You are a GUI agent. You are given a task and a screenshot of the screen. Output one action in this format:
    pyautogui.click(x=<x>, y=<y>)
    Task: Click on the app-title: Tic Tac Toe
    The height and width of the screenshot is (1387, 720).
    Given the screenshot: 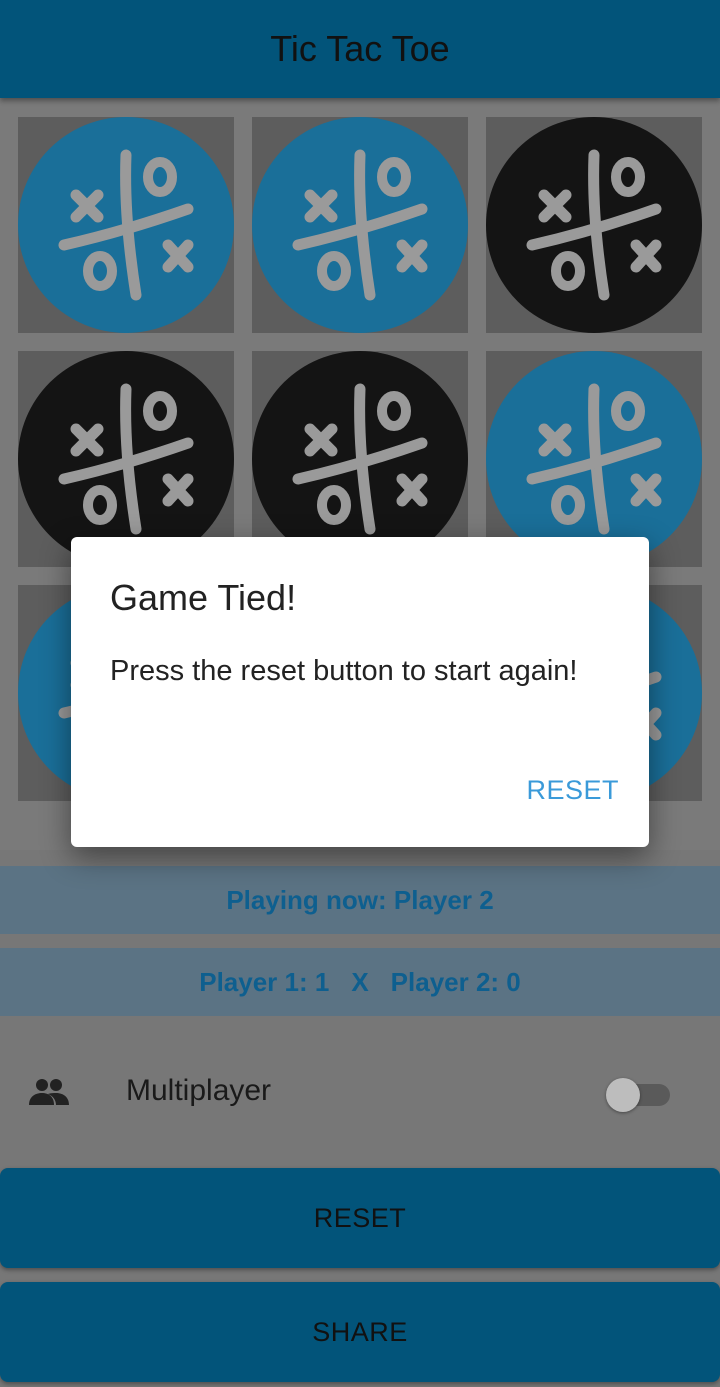 What is the action you would take?
    pyautogui.click(x=360, y=48)
    